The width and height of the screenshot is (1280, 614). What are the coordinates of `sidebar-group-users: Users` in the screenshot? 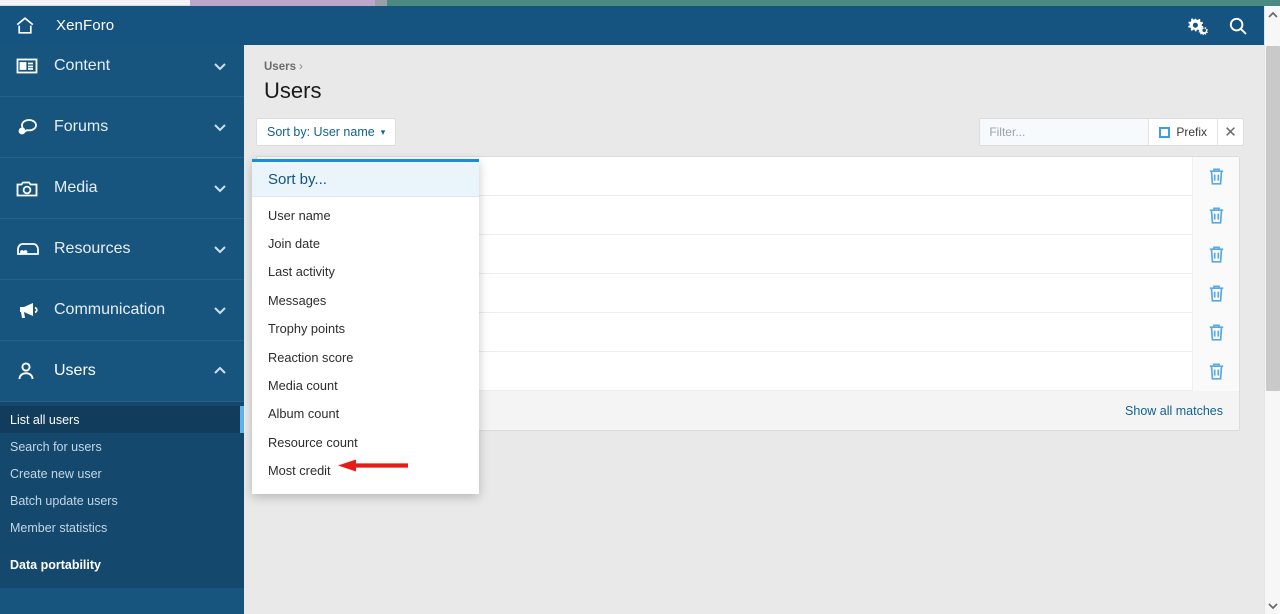 It's located at (122, 371).